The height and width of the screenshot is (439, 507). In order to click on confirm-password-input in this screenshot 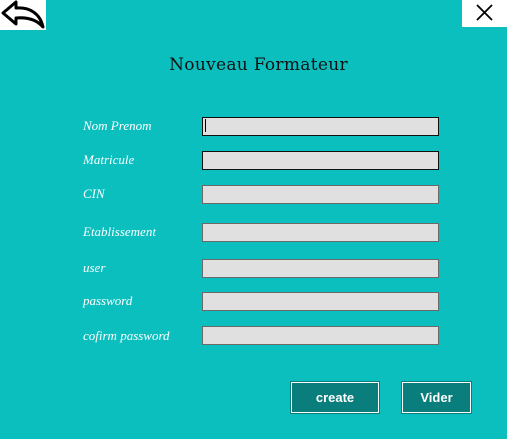, I will do `click(320, 335)`.